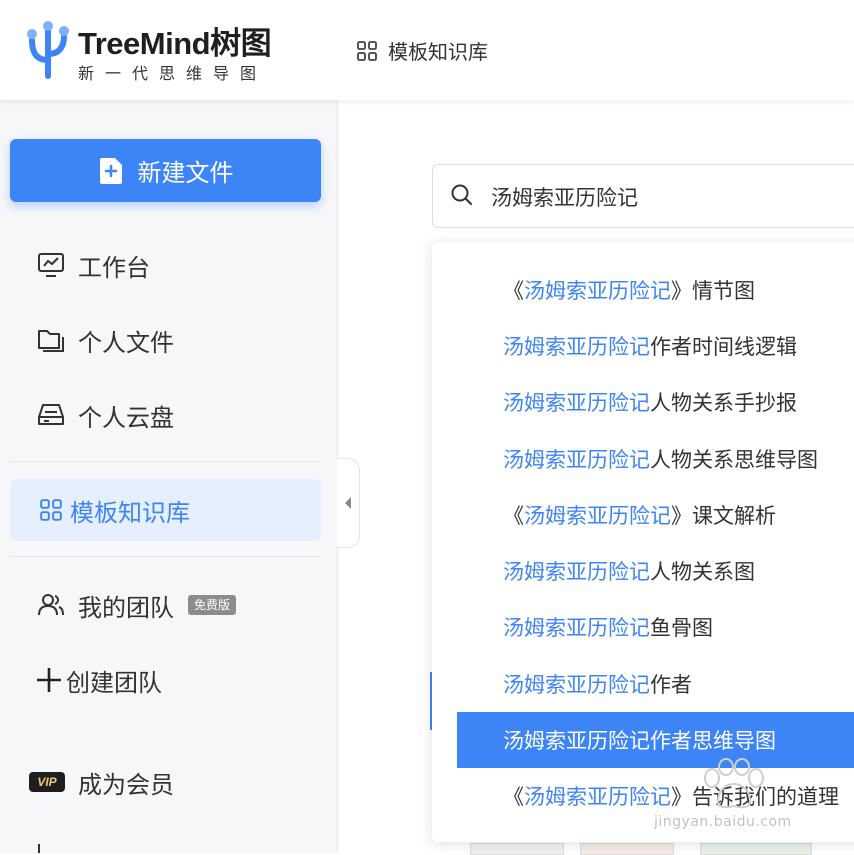  What do you see at coordinates (713, 291) in the screenshot?
I see `suggestion-suffix: 》情节图` at bounding box center [713, 291].